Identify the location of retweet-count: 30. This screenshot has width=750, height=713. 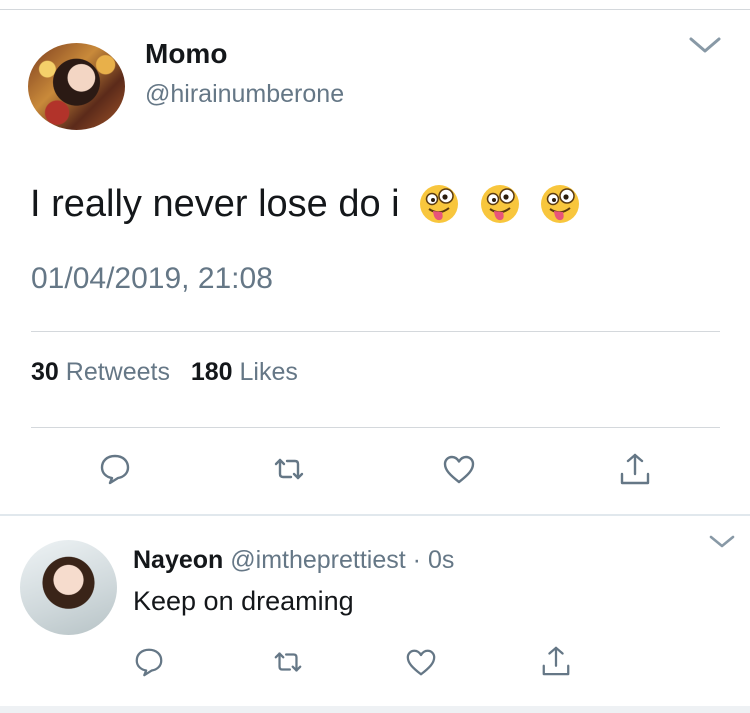
(45, 372).